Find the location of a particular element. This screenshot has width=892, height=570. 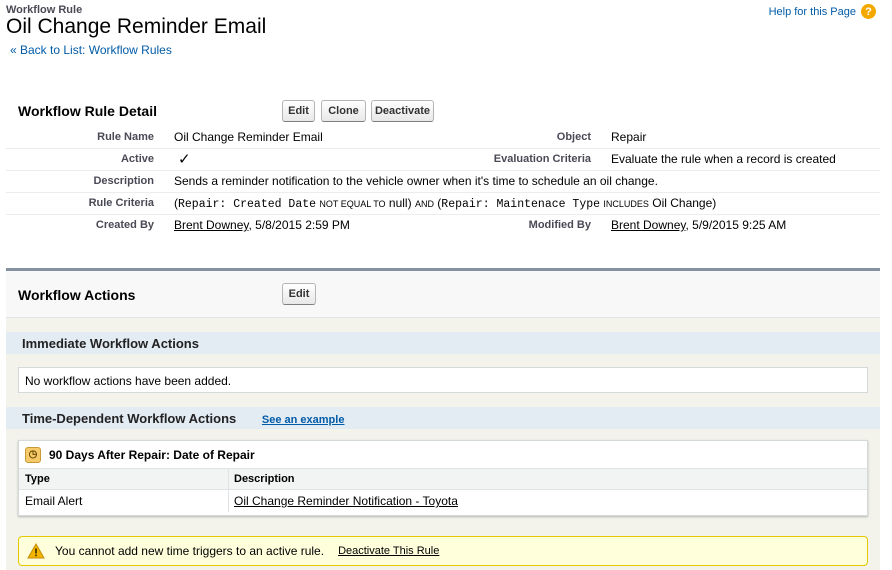

deactivate-button: Deactivate is located at coordinates (402, 111).